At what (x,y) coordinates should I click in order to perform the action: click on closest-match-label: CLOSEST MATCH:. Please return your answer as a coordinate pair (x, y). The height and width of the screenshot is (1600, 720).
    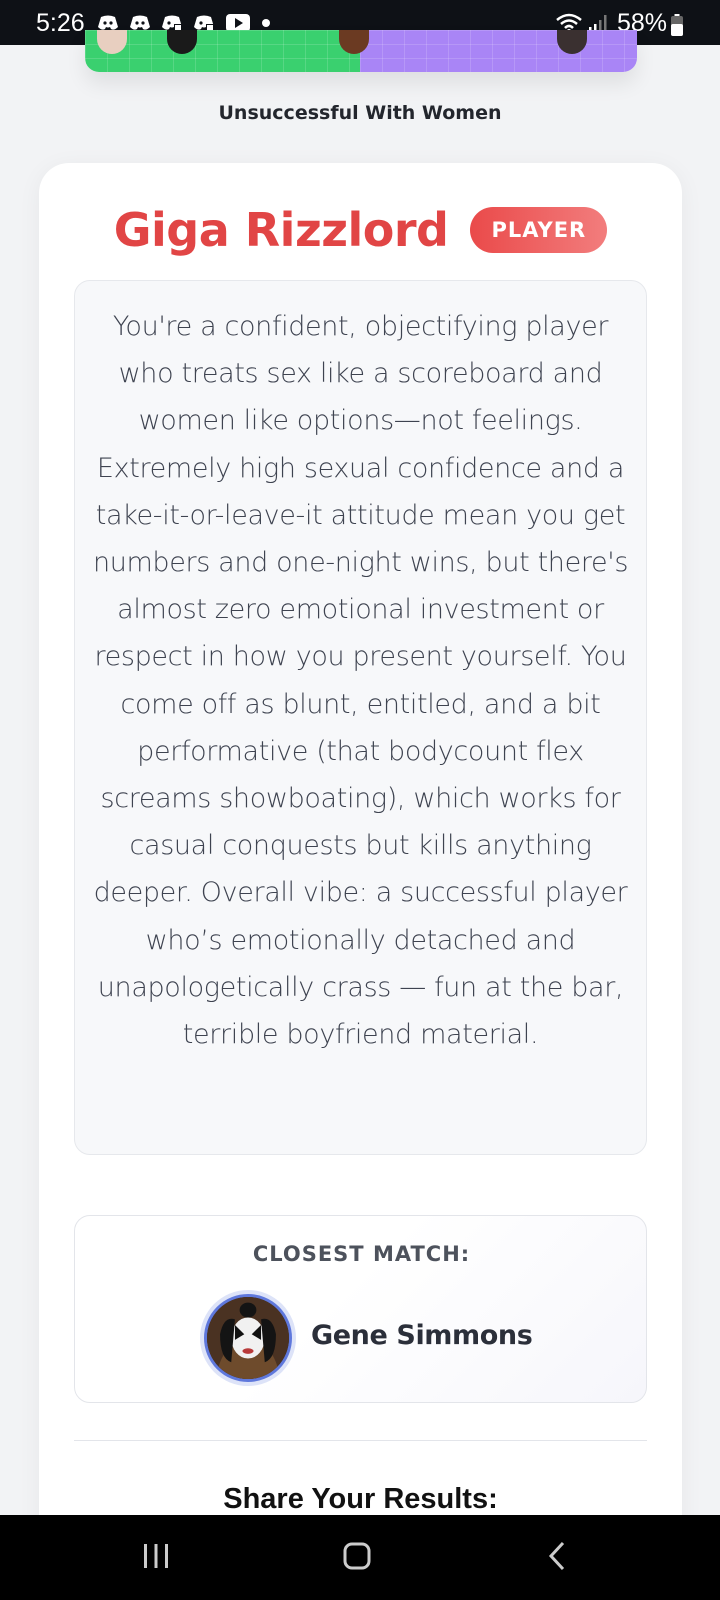
    Looking at the image, I should click on (361, 1254).